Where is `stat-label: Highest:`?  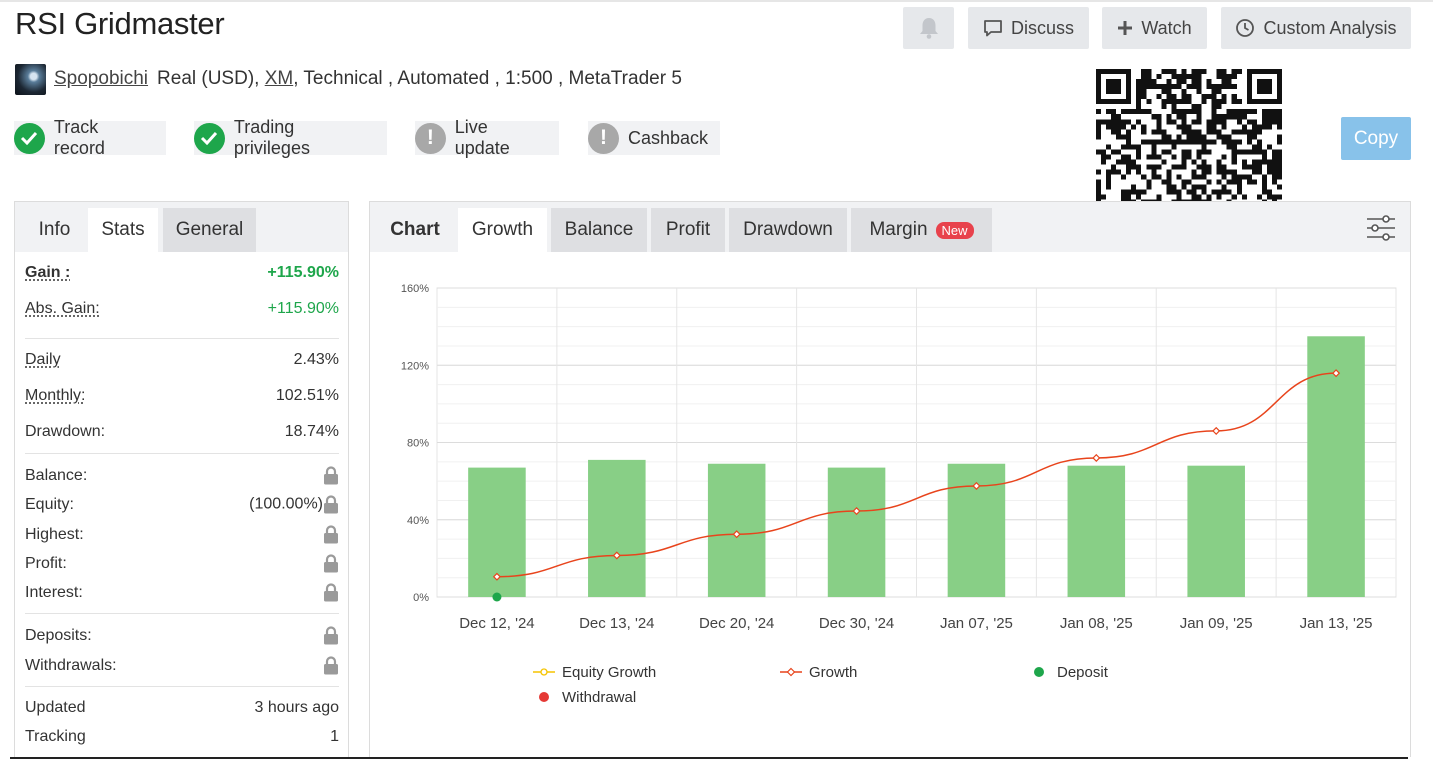 stat-label: Highest: is located at coordinates (54, 534).